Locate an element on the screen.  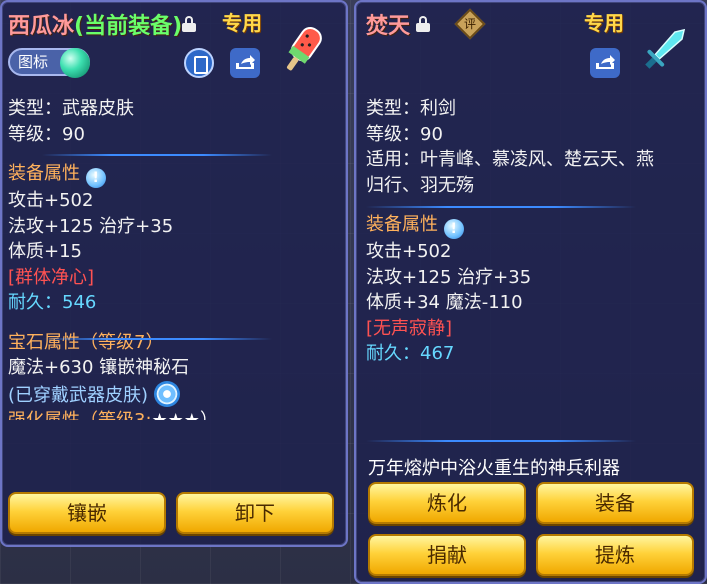
gem-attribute-value: 魔法+630 镶嵌神秘石 is located at coordinates (99, 367).